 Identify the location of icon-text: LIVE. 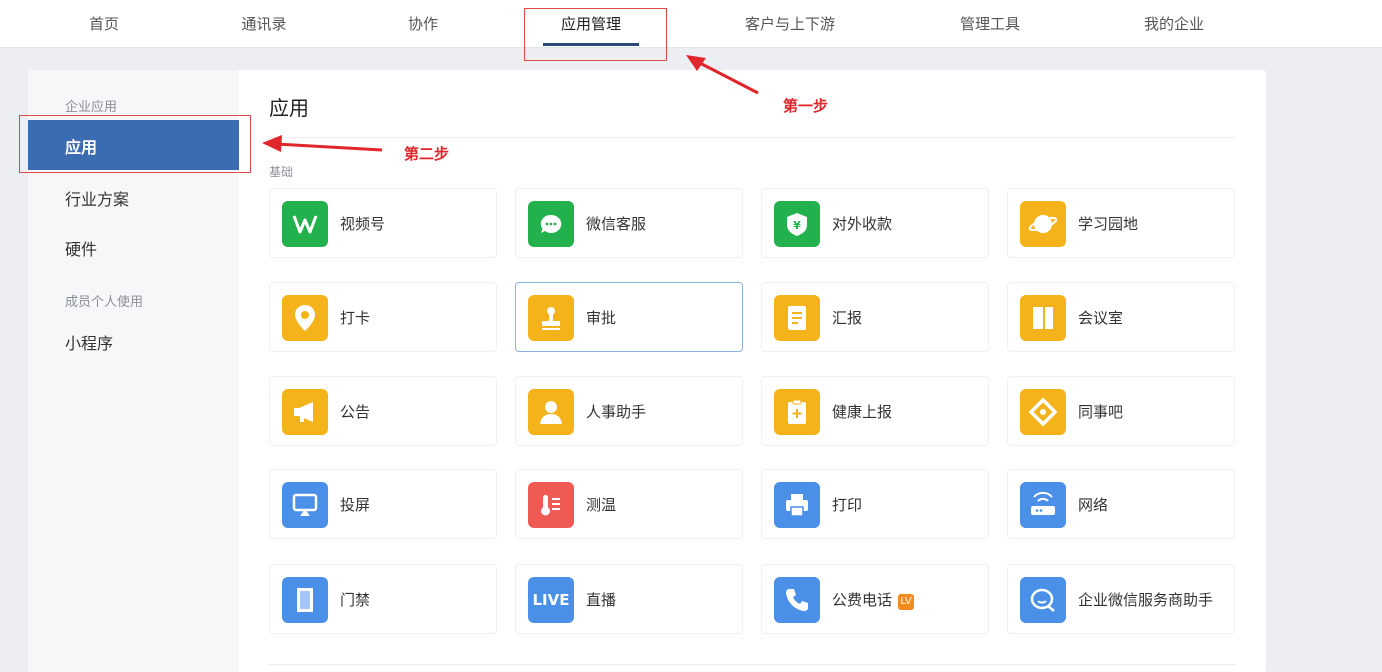
(551, 600).